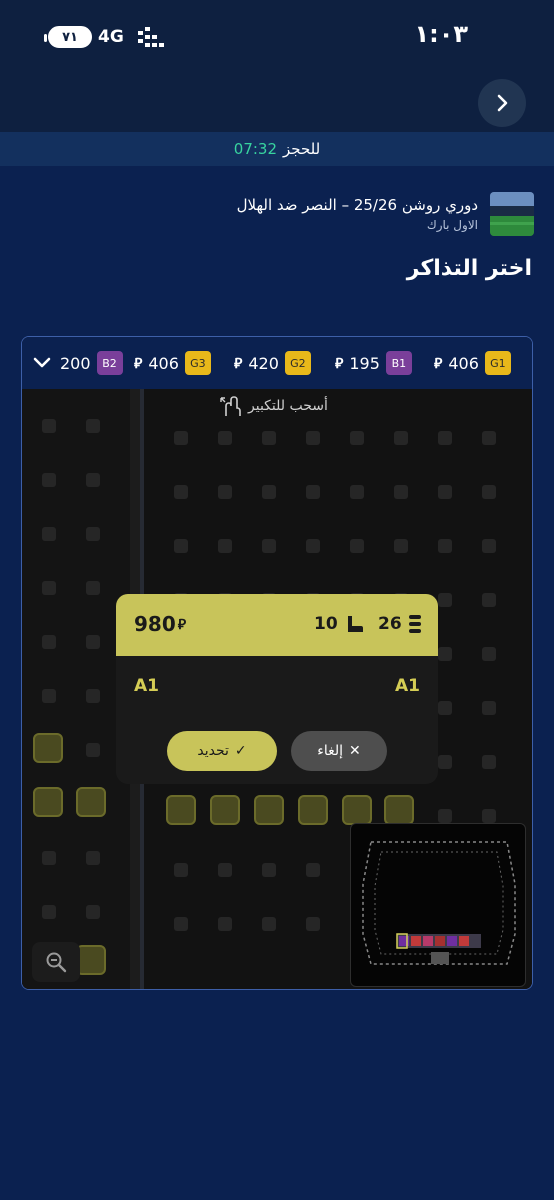 Image resolution: width=554 pixels, height=1200 pixels. Describe the element at coordinates (213, 751) in the screenshot. I see `confirm-label: تحديد` at that location.